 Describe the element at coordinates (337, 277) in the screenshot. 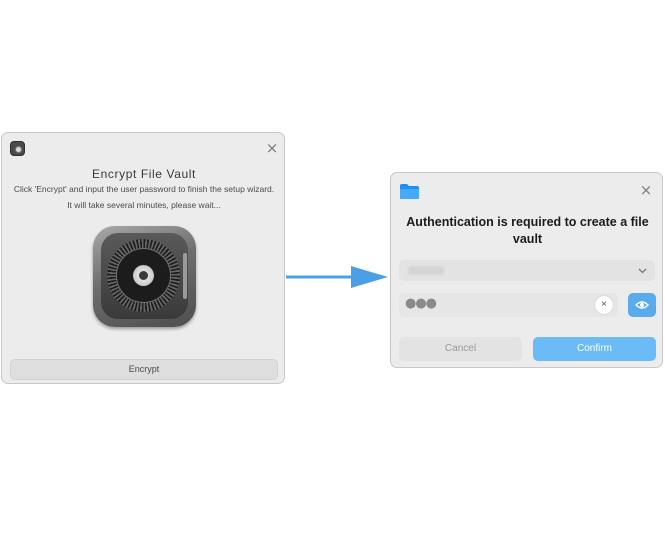

I see `flow-arrow-icon` at that location.